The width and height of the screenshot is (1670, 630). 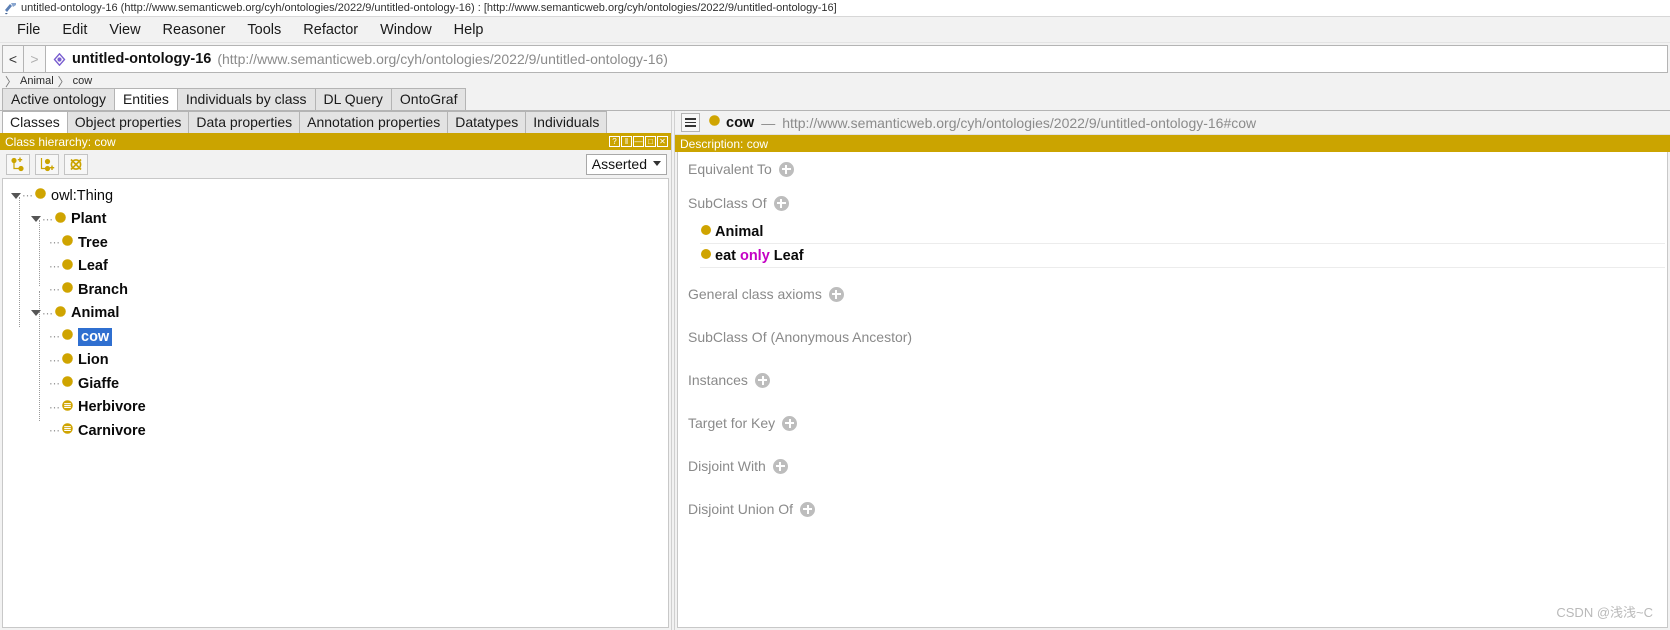 What do you see at coordinates (93, 266) in the screenshot?
I see `tree-node-label: Leaf` at bounding box center [93, 266].